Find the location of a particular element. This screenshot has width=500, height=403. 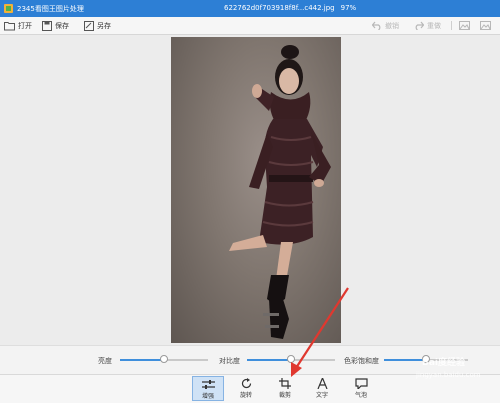

open-button: 打开 is located at coordinates (18, 25).